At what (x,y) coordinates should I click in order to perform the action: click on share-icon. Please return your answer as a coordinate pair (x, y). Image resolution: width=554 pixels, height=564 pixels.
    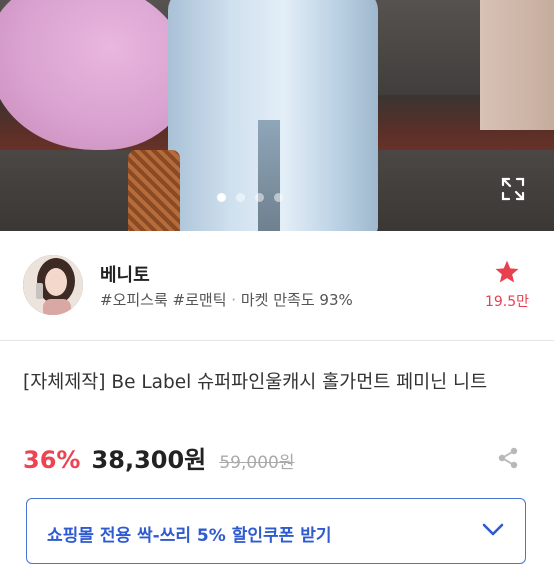
    Looking at the image, I should click on (508, 458).